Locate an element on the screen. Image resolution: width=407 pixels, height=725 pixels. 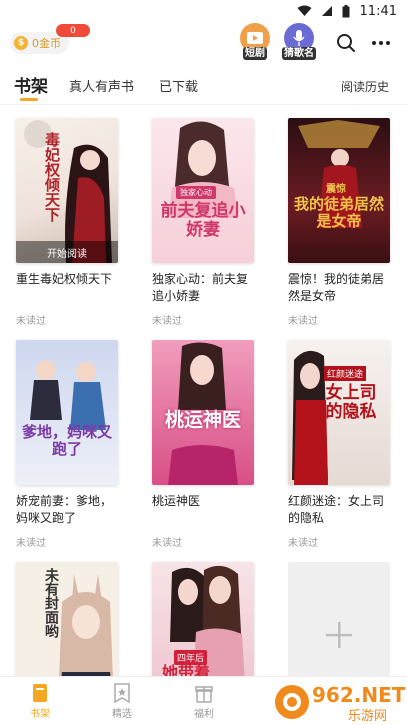
book-cover: 红颜迷途 女上司的隐私 is located at coordinates (339, 412).